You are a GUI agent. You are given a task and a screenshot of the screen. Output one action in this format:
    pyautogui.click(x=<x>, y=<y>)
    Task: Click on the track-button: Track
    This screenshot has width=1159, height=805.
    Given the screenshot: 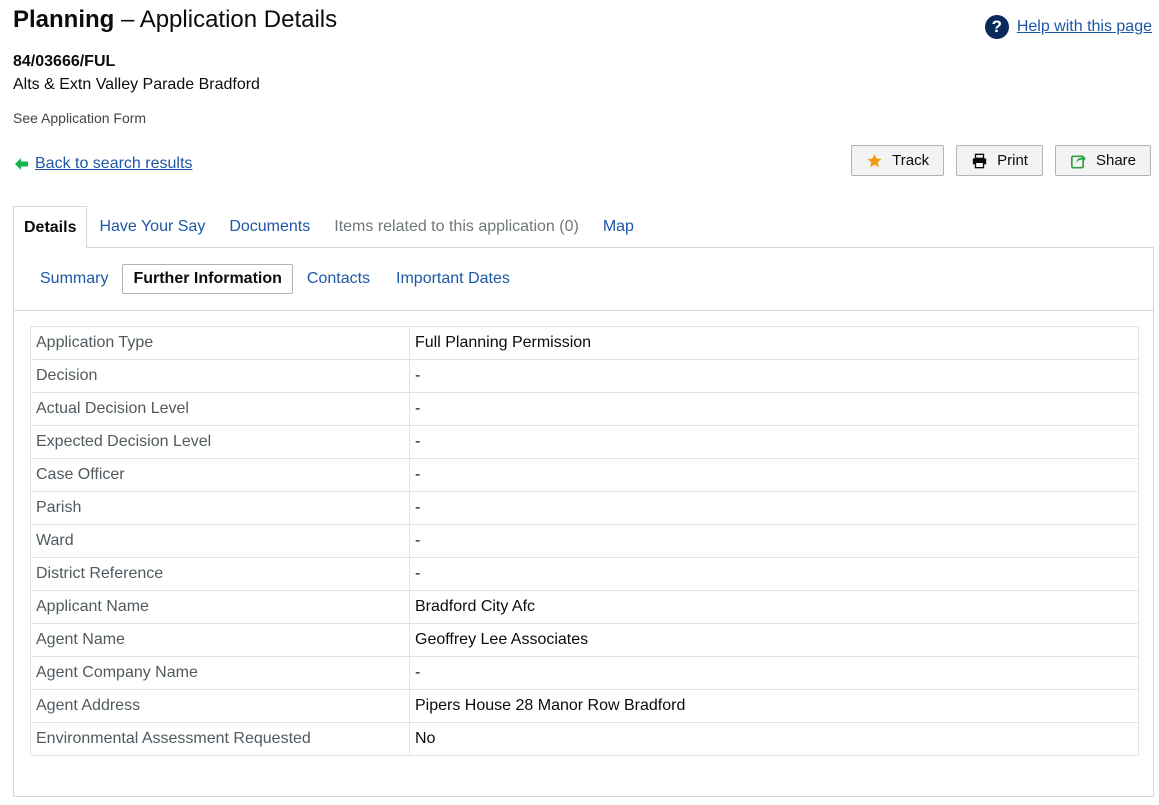 What is the action you would take?
    pyautogui.click(x=898, y=160)
    